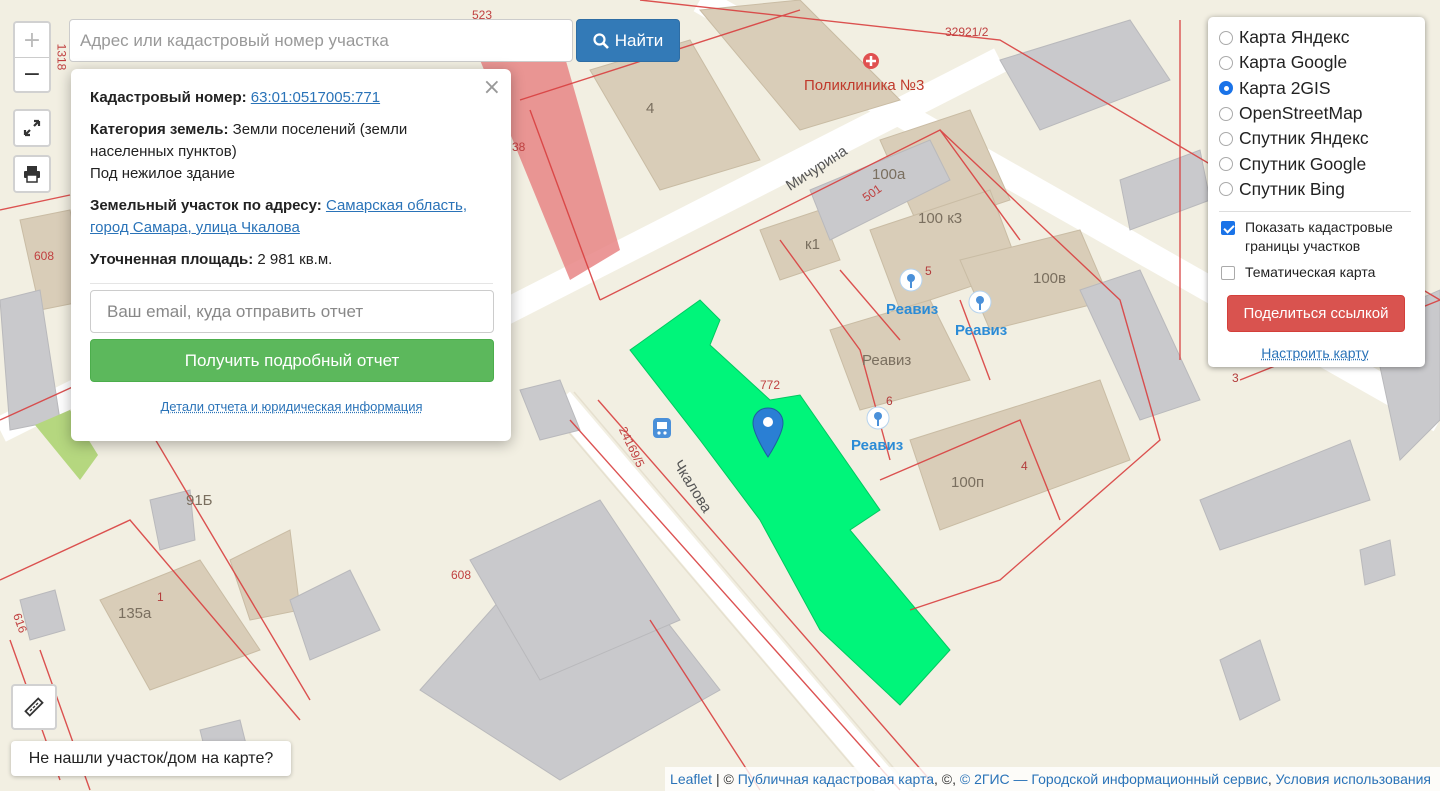 The height and width of the screenshot is (791, 1440). Describe the element at coordinates (163, 173) in the screenshot. I see `land-usage-value: Под нежилое здание` at that location.